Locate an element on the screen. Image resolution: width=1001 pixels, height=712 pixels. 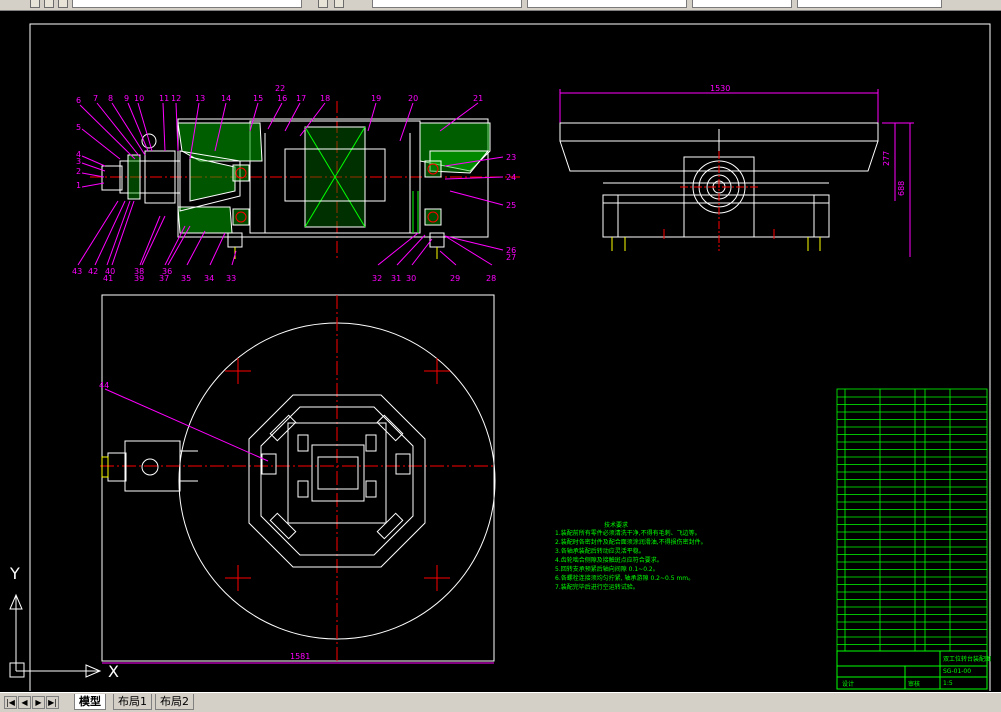
svg-text: 31 is located at coordinates (396, 278).